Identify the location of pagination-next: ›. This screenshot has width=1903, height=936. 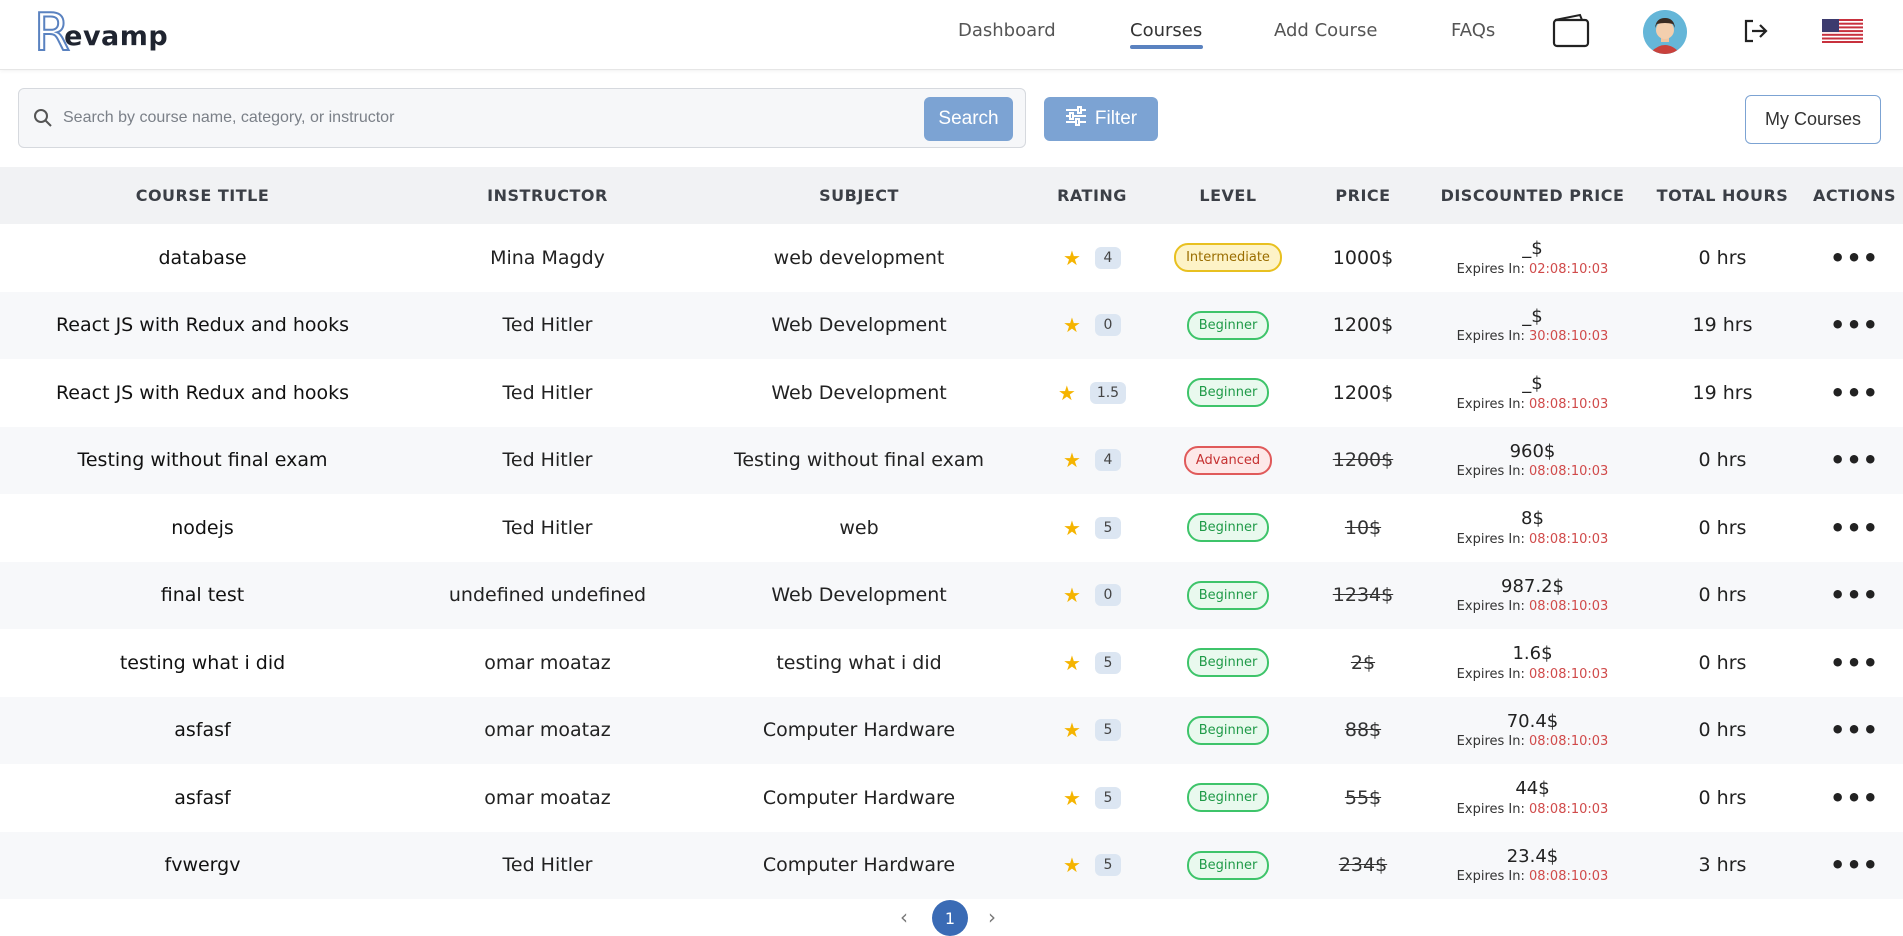
(992, 917).